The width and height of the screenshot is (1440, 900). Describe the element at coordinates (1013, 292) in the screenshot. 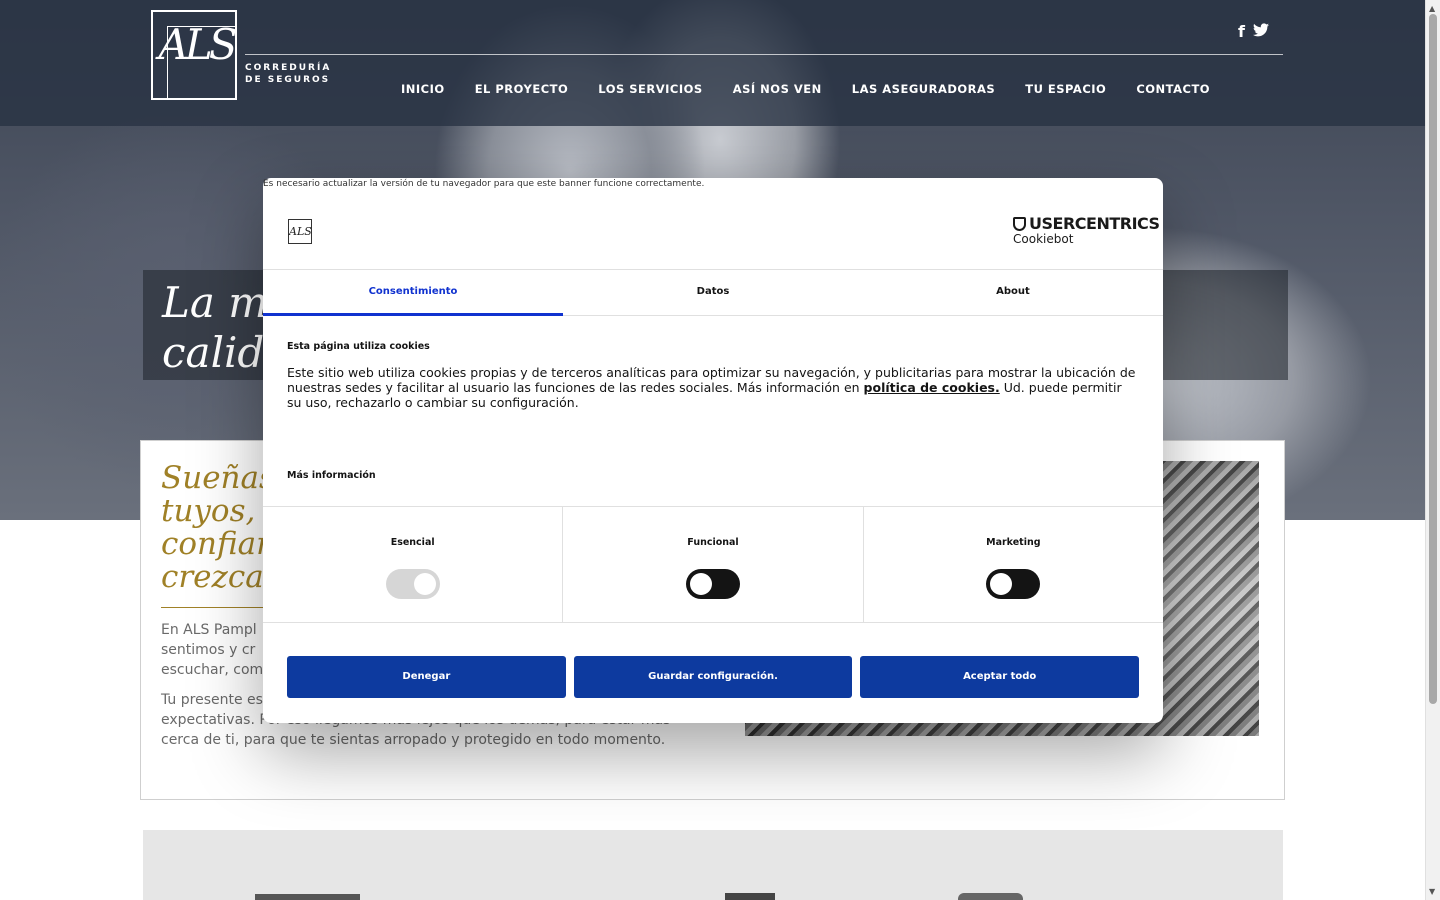

I see `tab-about: About` at that location.